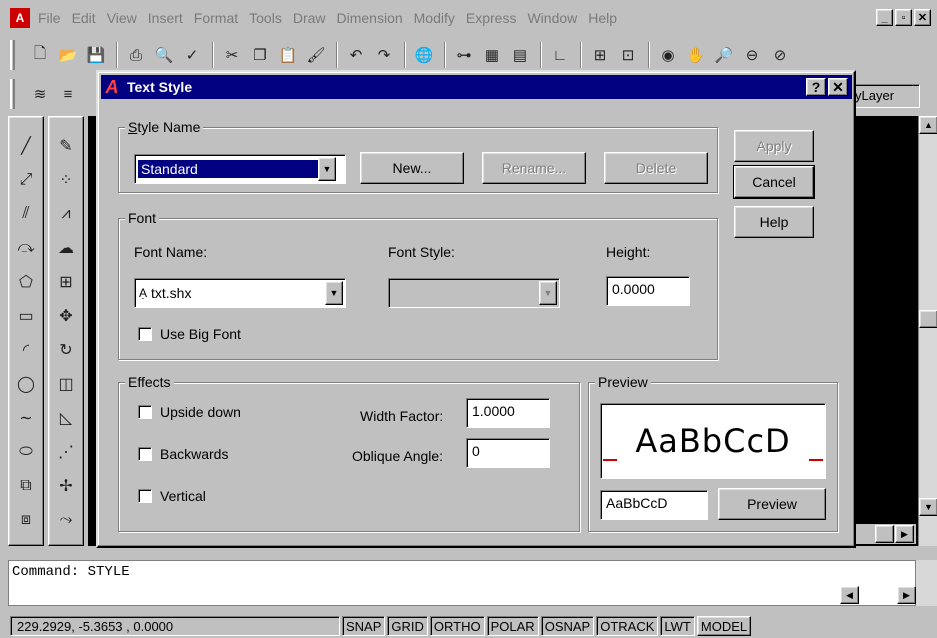 The image size is (937, 638). Describe the element at coordinates (886, 96) in the screenshot. I see `color-control-combo: yLayer` at that location.